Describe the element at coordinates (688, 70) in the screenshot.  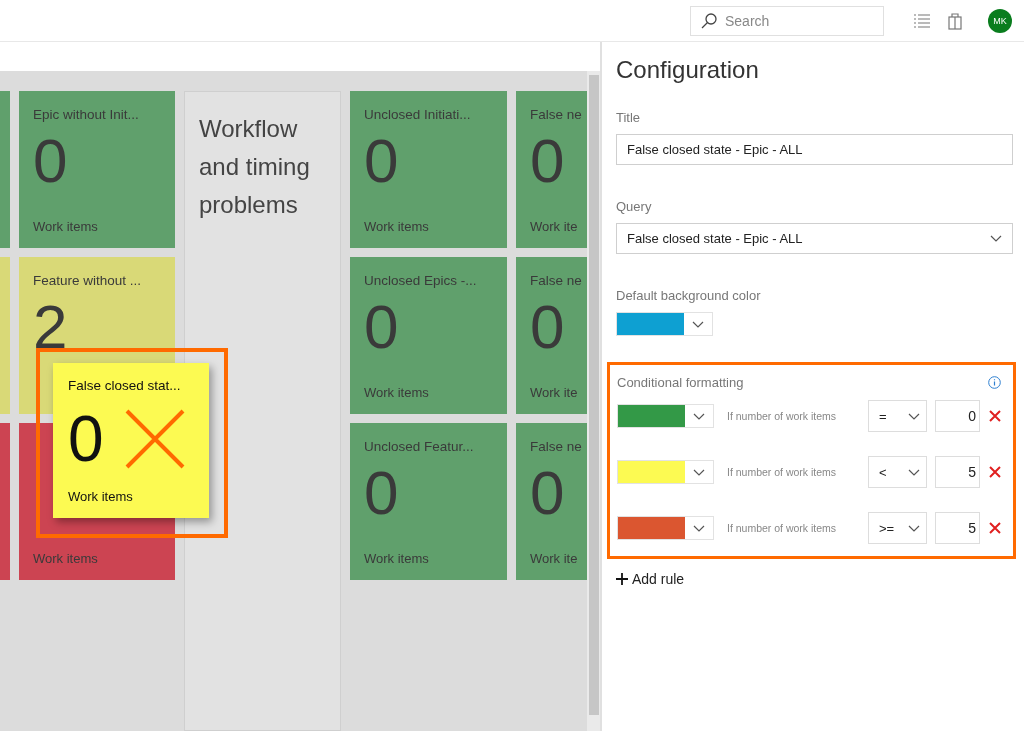
I see `panel-title: Configuration` at that location.